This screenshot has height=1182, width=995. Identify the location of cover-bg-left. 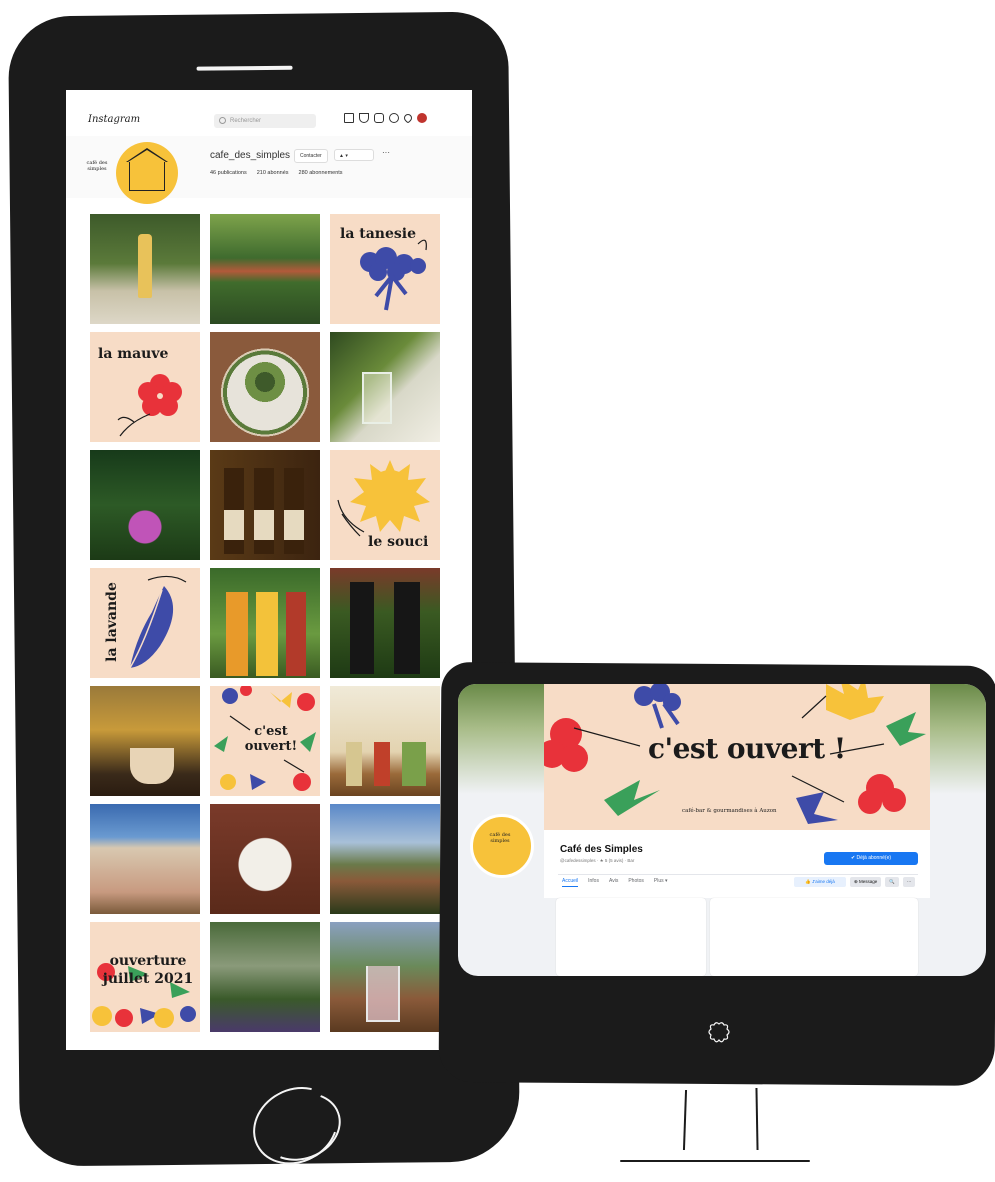
(501, 739).